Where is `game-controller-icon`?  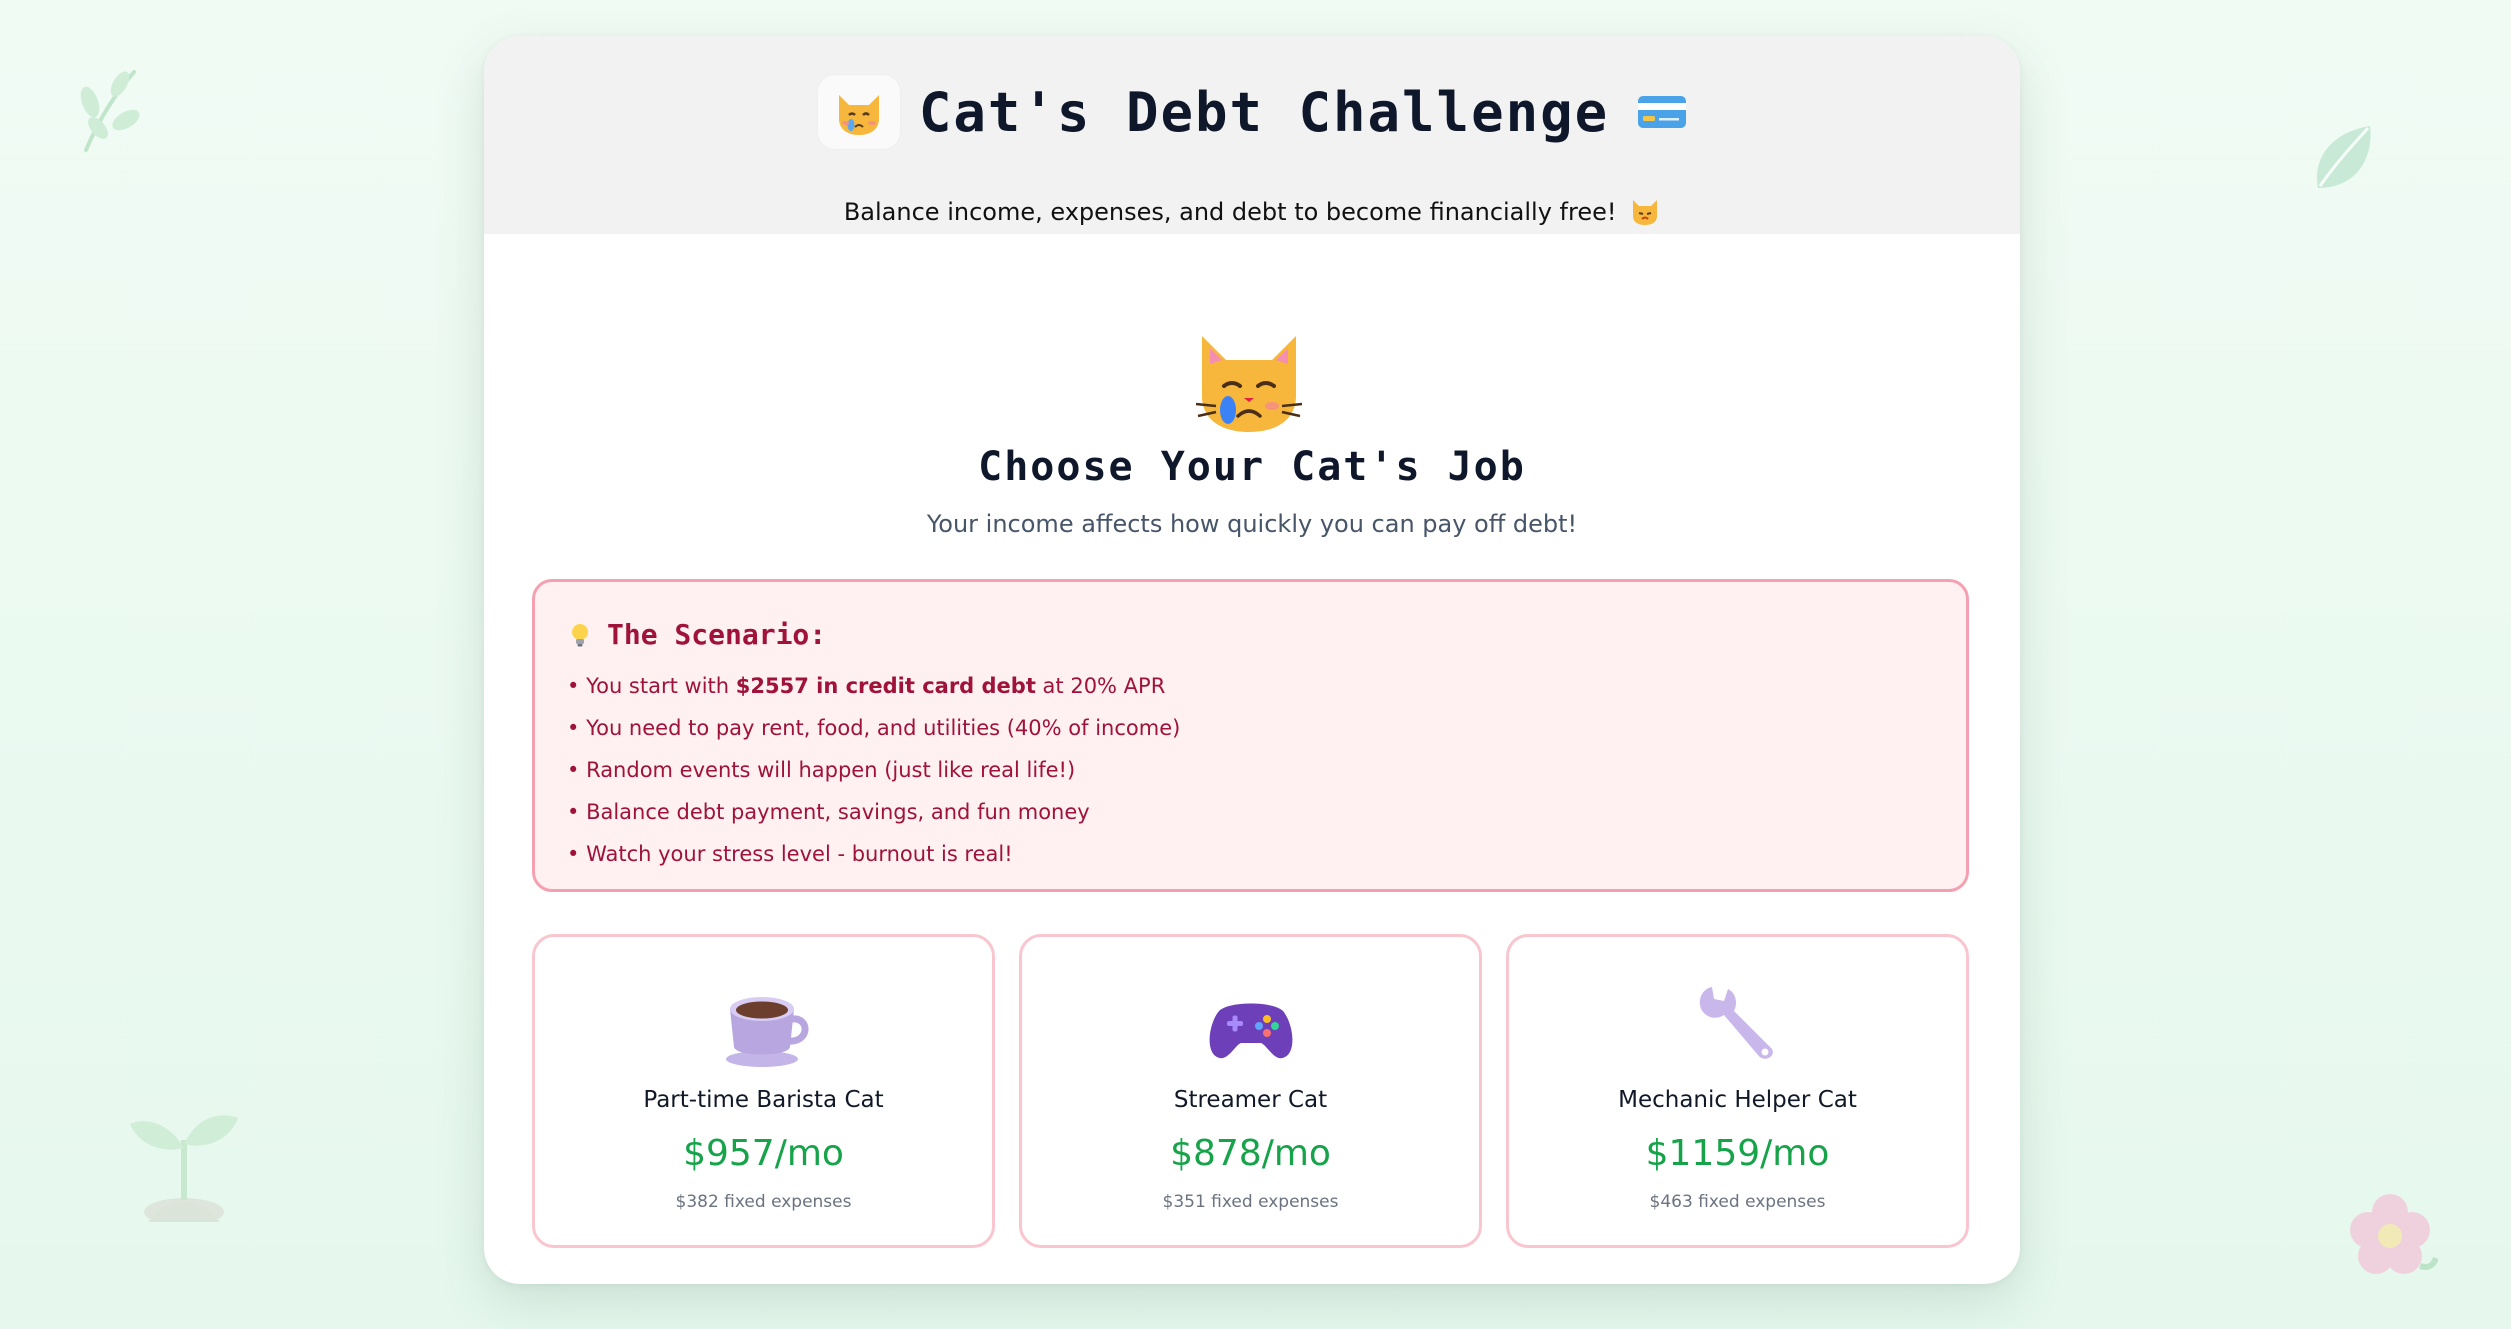
game-controller-icon is located at coordinates (1250, 1031).